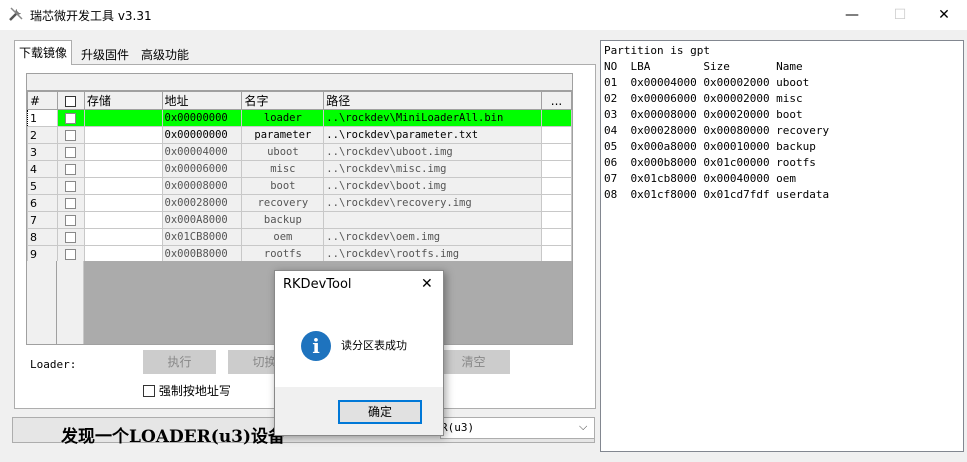 The image size is (967, 462). What do you see at coordinates (703, 66) in the screenshot?
I see `partition-line: NO LBA Size Name` at bounding box center [703, 66].